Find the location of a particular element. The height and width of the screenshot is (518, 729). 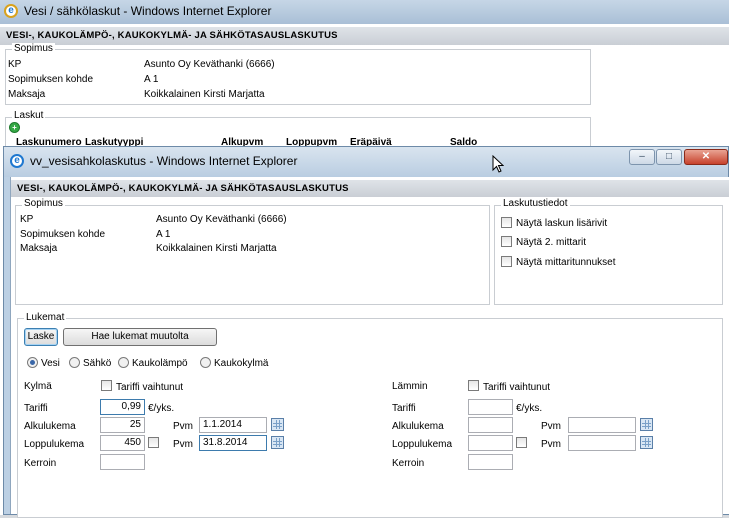

kylma-title: Kylmä is located at coordinates (38, 386).